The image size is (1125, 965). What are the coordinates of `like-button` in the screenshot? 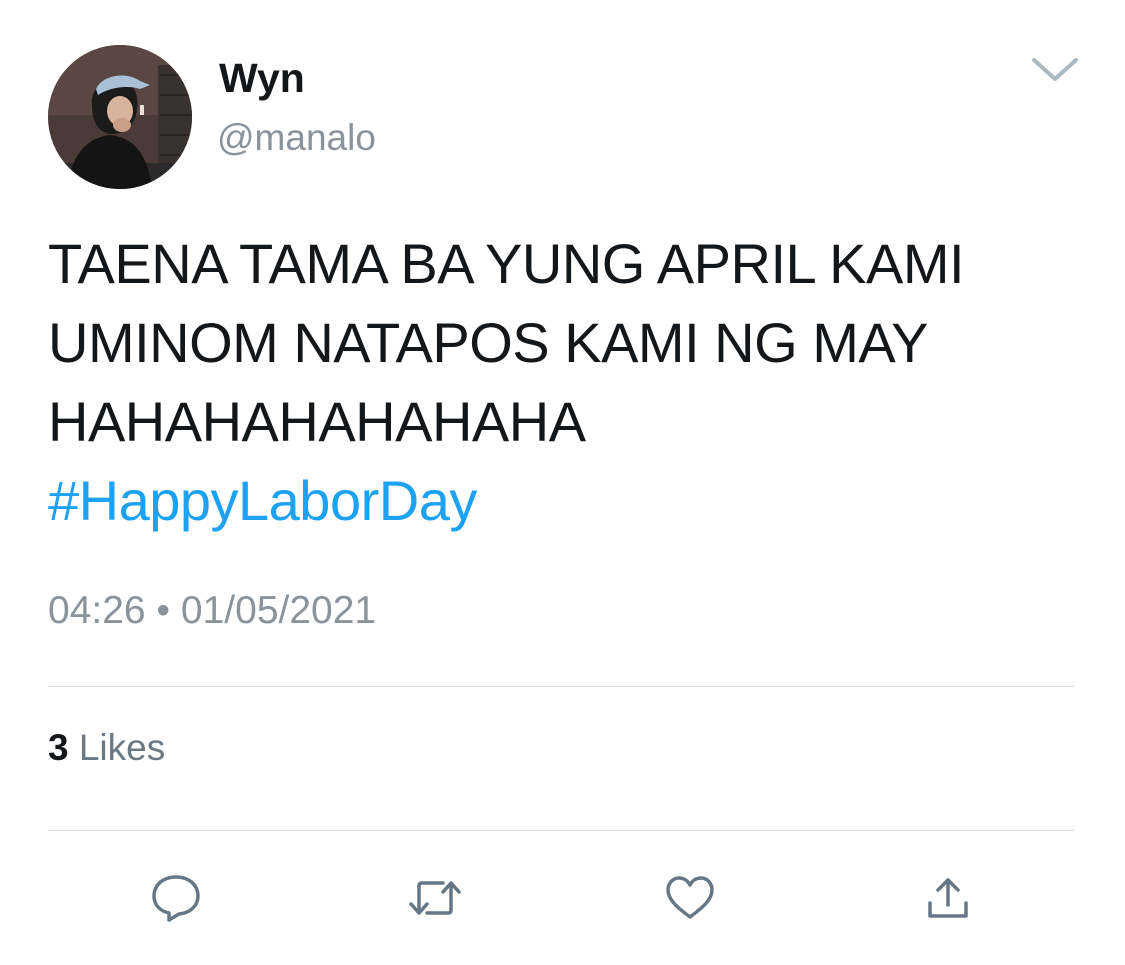 It's located at (690, 898).